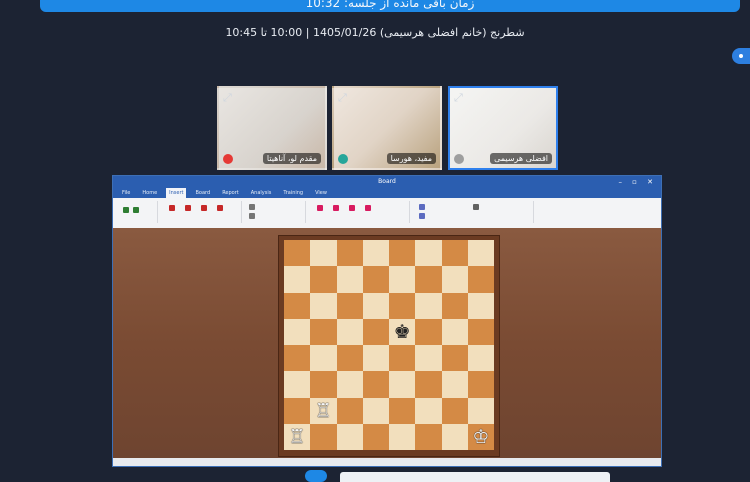 Image resolution: width=750 pixels, height=482 pixels. I want to click on graphics-icon, so click(476, 207).